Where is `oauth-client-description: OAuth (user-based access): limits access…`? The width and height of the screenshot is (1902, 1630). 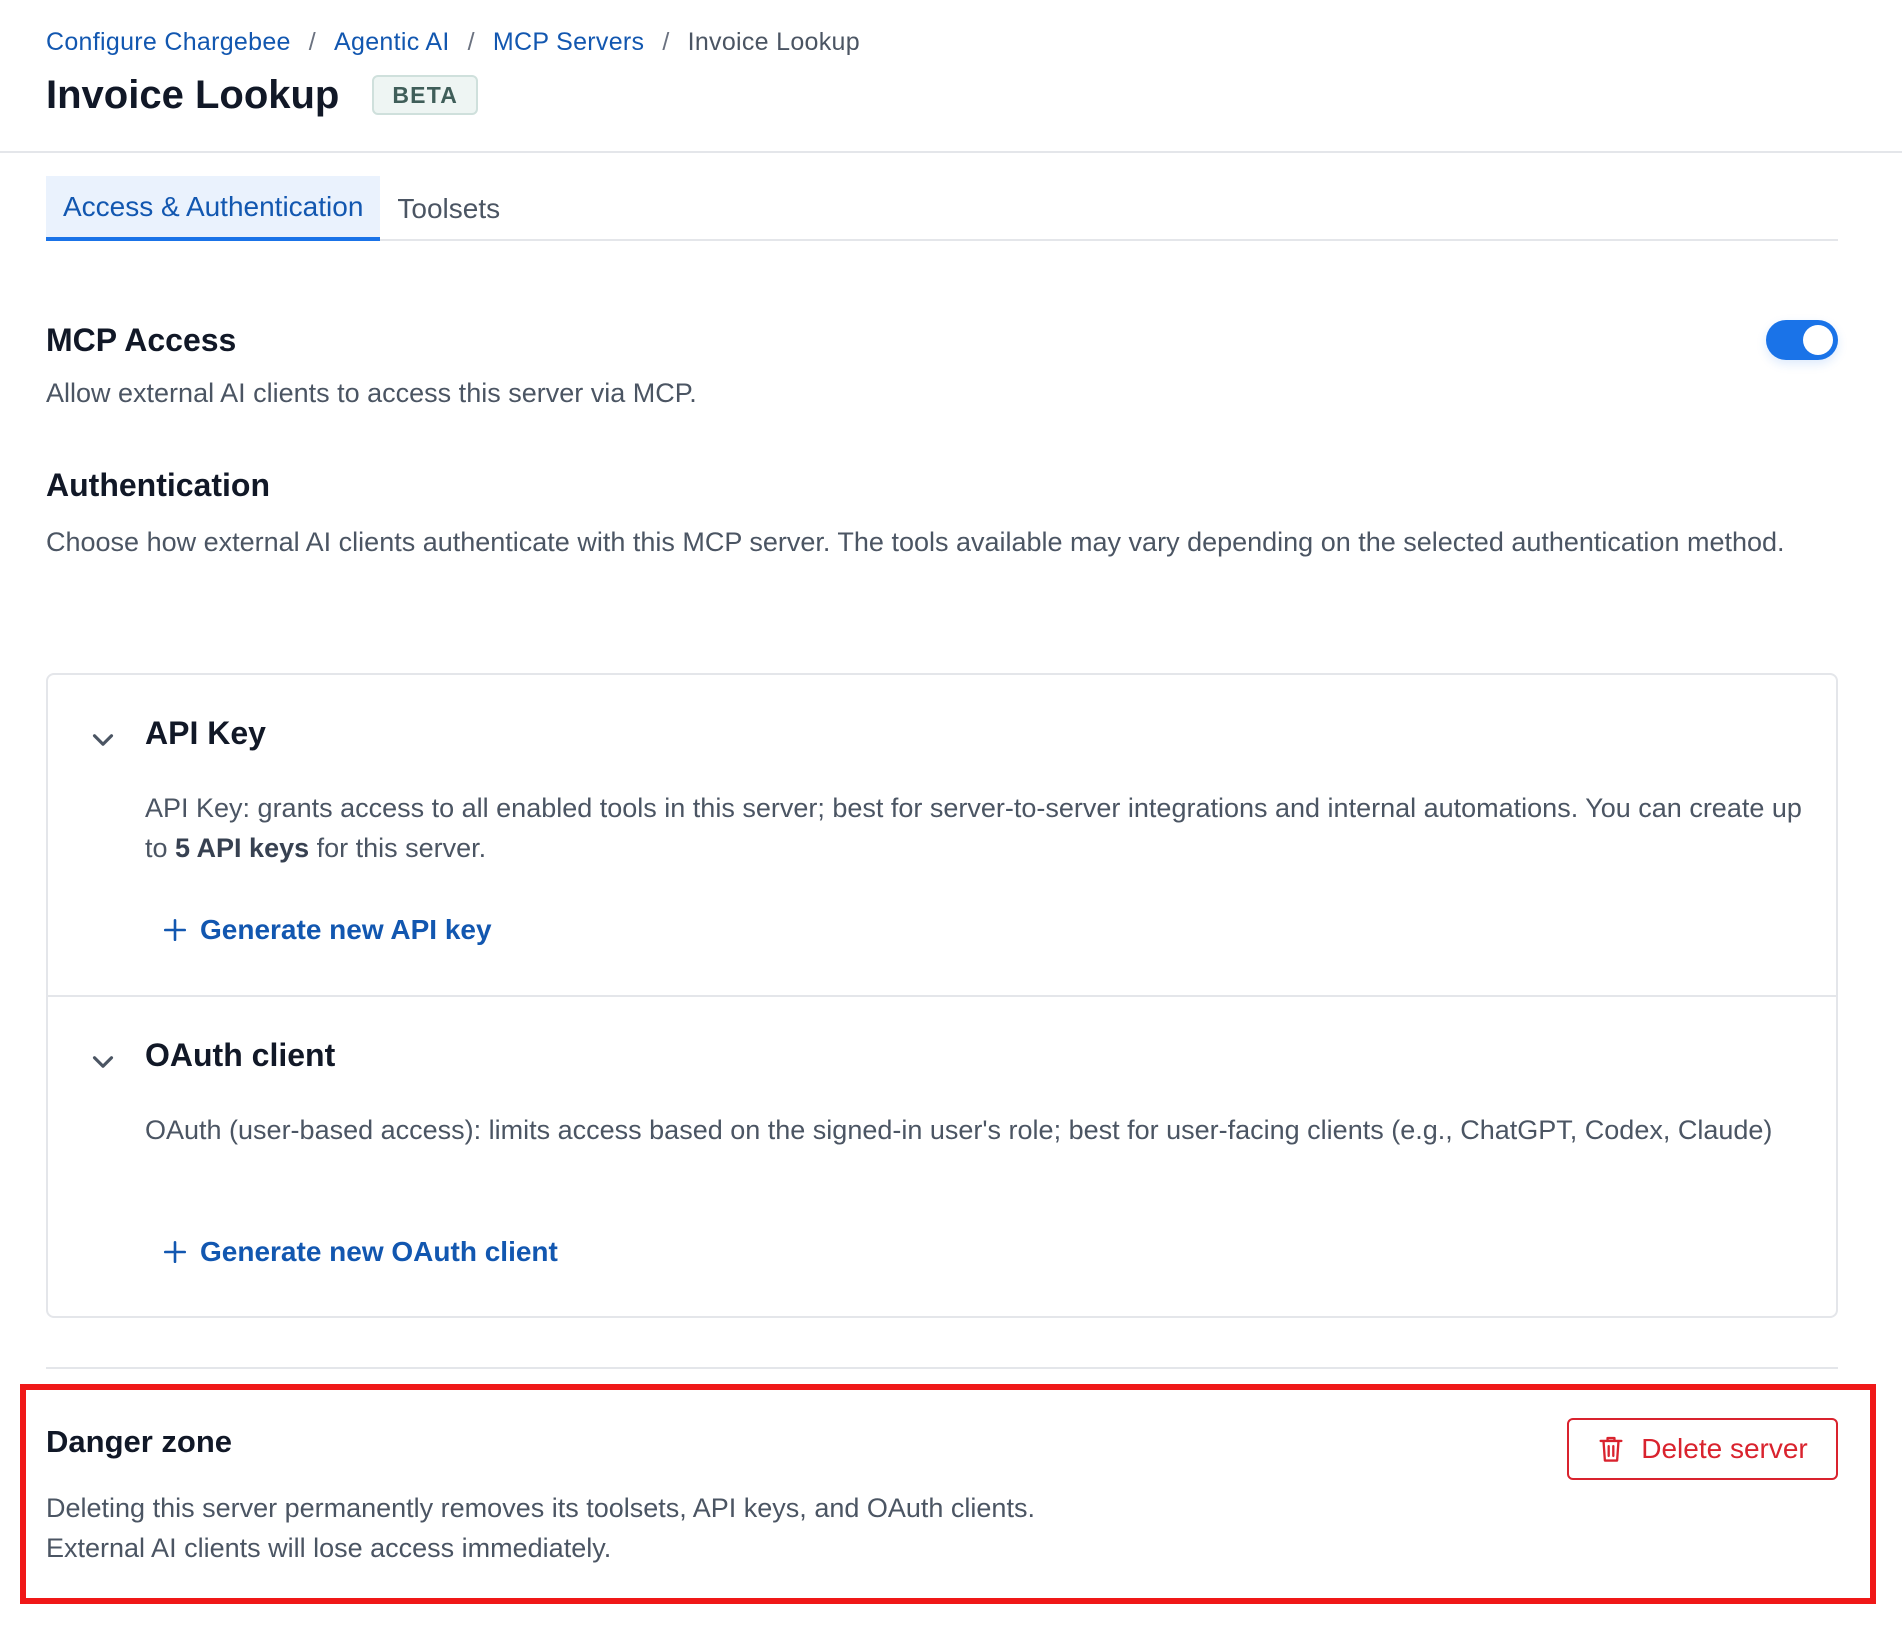 oauth-client-description: OAuth (user-based access): limits access… is located at coordinates (959, 1130).